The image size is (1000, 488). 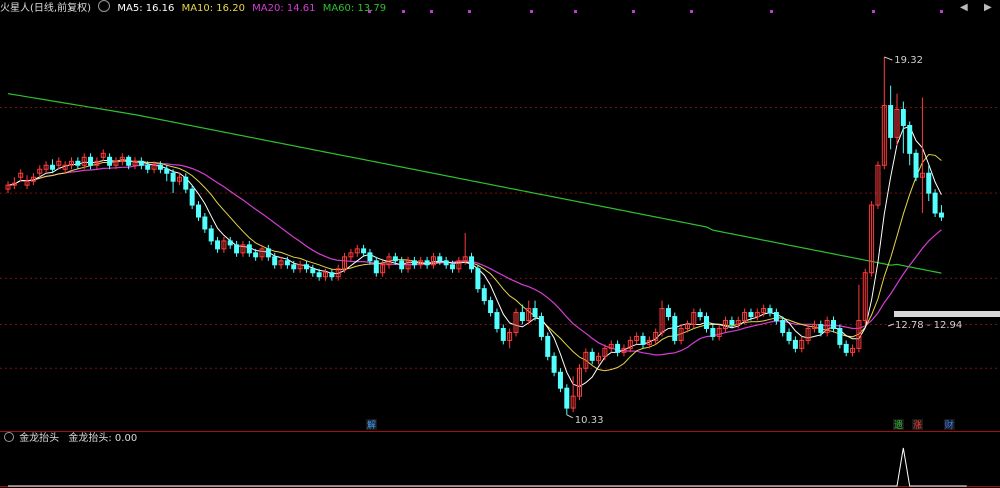 What do you see at coordinates (487, 467) in the screenshot?
I see `indicator-line` at bounding box center [487, 467].